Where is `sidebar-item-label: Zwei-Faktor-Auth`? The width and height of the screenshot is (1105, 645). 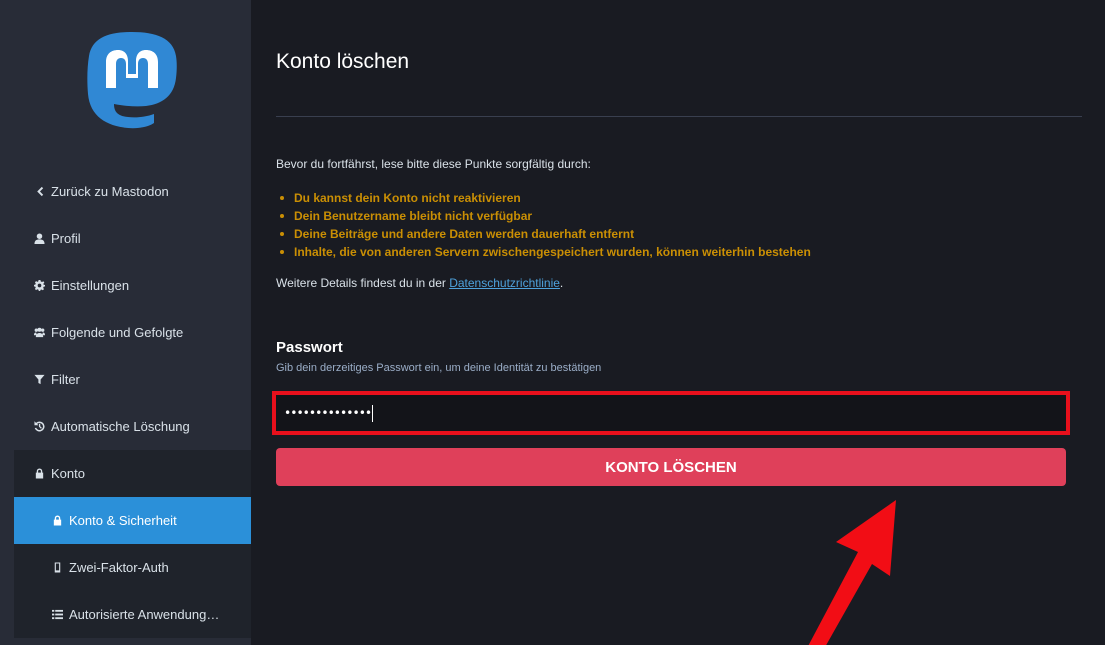
sidebar-item-label: Zwei-Faktor-Auth is located at coordinates (119, 567).